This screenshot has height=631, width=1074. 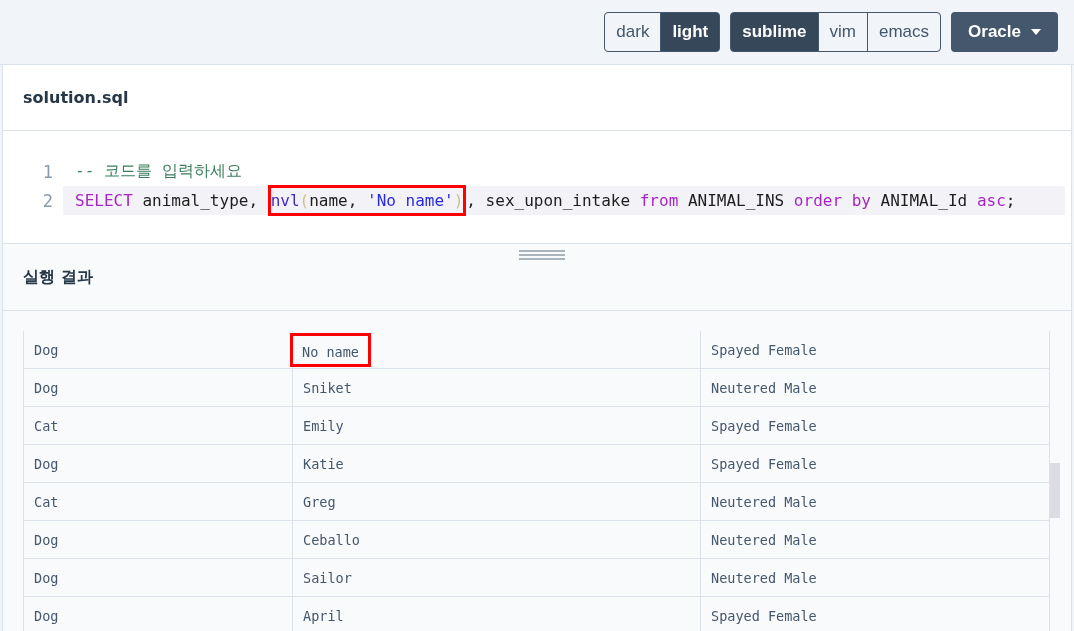 What do you see at coordinates (542, 256) in the screenshot?
I see `resize-handle` at bounding box center [542, 256].